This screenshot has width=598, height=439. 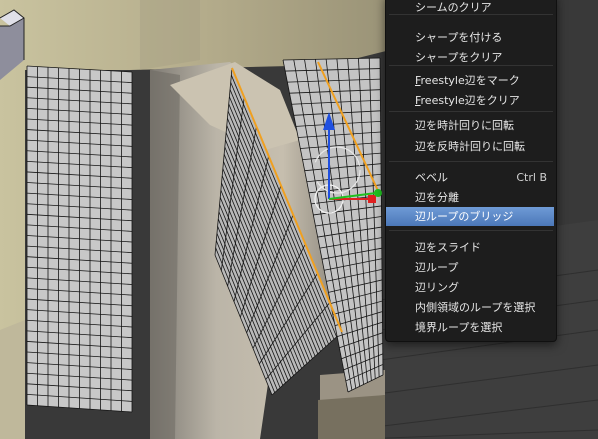 I want to click on menu-item-label: 辺を反時計回りに回転, so click(x=470, y=146).